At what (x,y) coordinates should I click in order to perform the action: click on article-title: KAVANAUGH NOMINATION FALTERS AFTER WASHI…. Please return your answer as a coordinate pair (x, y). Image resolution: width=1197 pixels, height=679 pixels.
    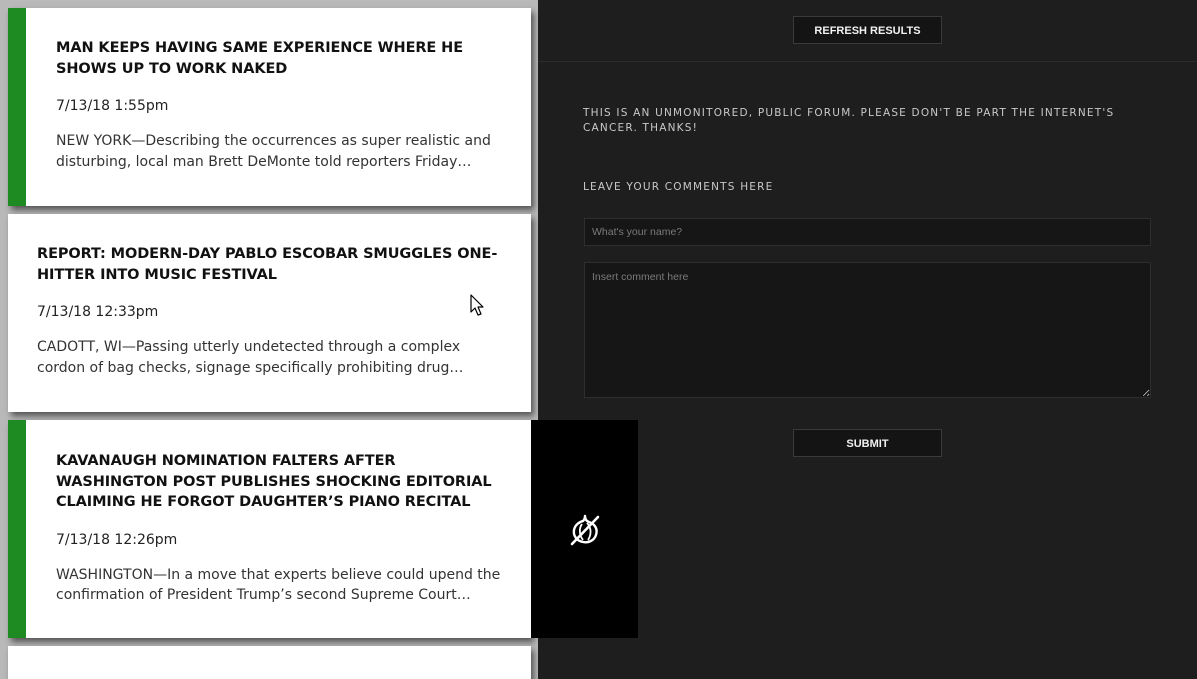
    Looking at the image, I should click on (278, 482).